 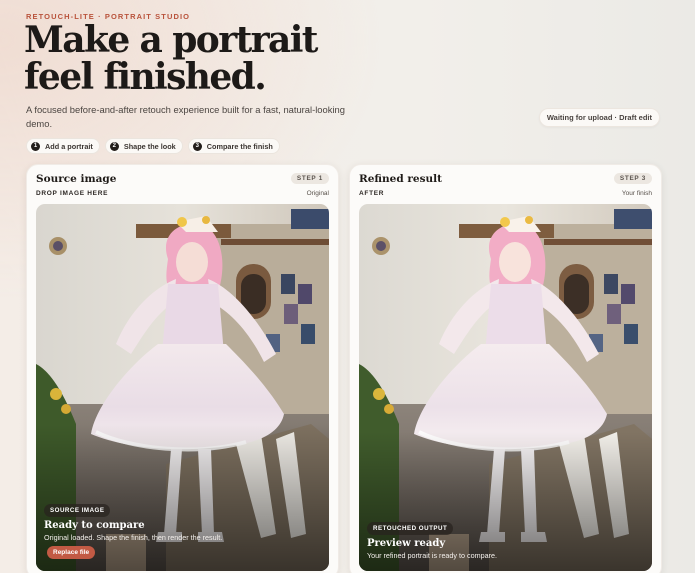 I want to click on retouched-output-tag: RETOUCHED OUTPUT, so click(x=410, y=528).